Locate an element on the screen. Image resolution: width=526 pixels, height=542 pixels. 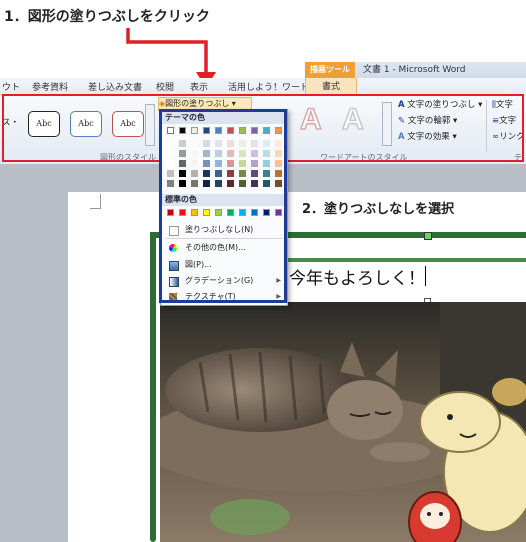
text-cursor is located at coordinates (425, 276).